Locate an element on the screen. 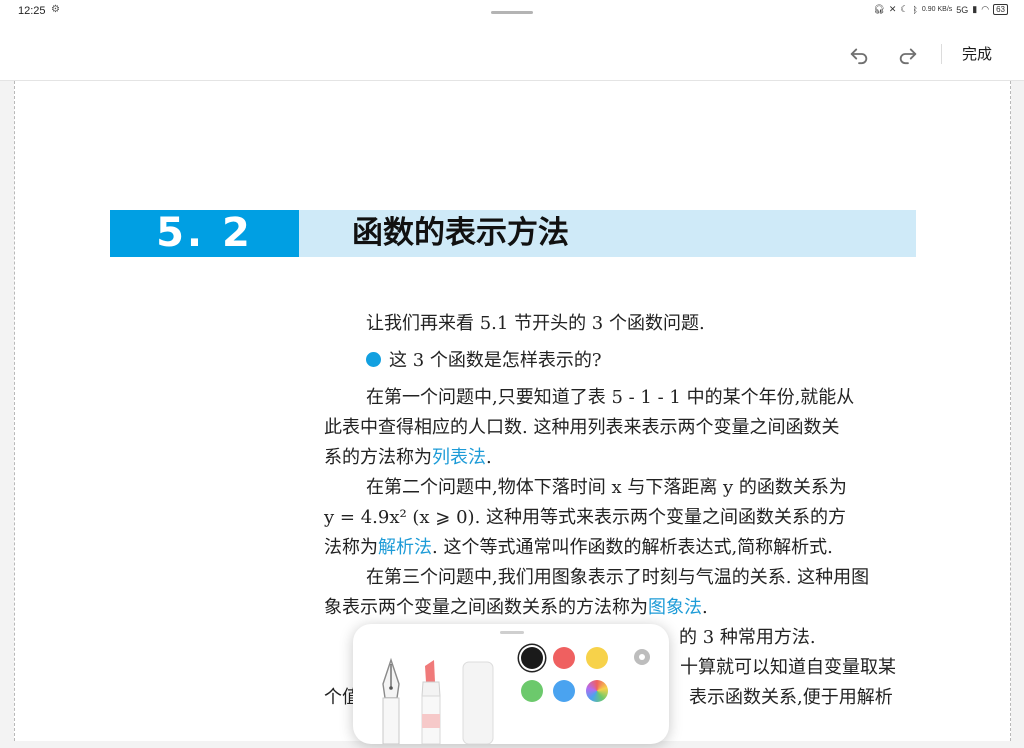 Image resolution: width=1024 pixels, height=748 pixels. redo-button is located at coordinates (908, 54).